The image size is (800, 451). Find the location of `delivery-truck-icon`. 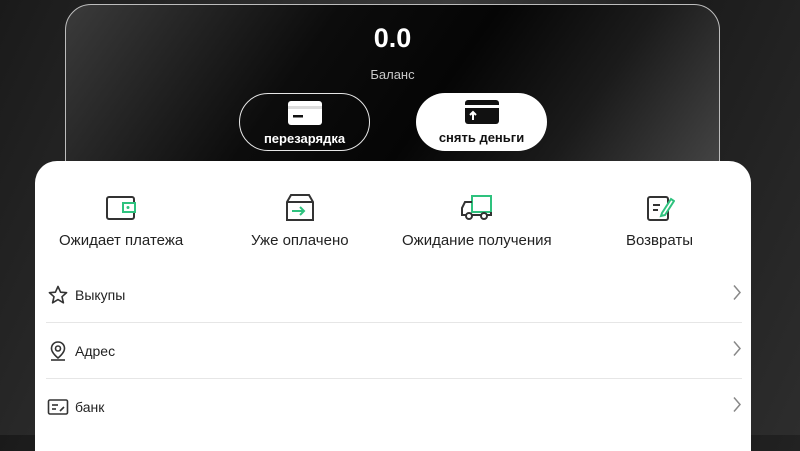

delivery-truck-icon is located at coordinates (477, 208).